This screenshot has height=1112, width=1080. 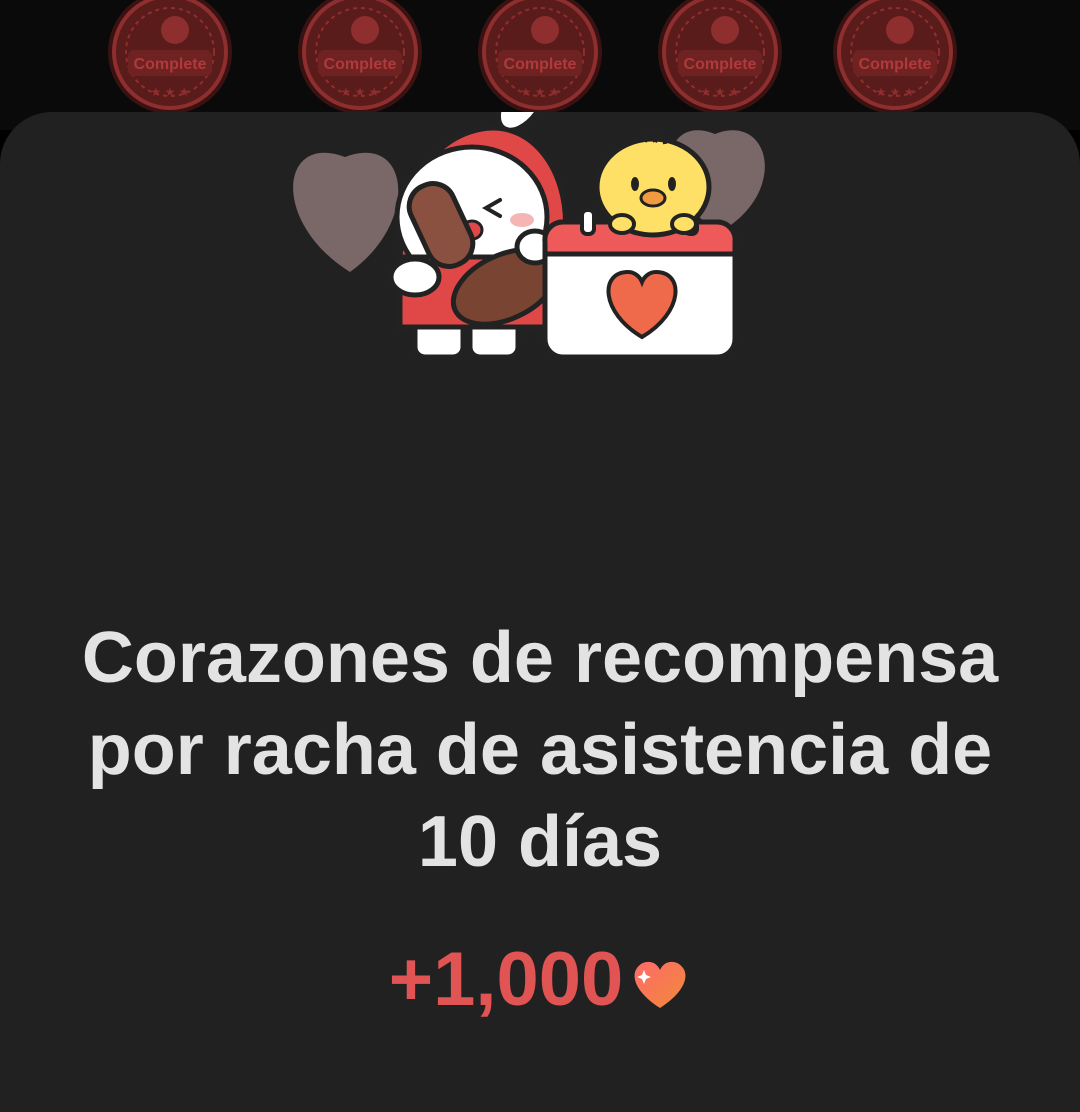 I want to click on reward-amount-row: +1,000, so click(x=540, y=980).